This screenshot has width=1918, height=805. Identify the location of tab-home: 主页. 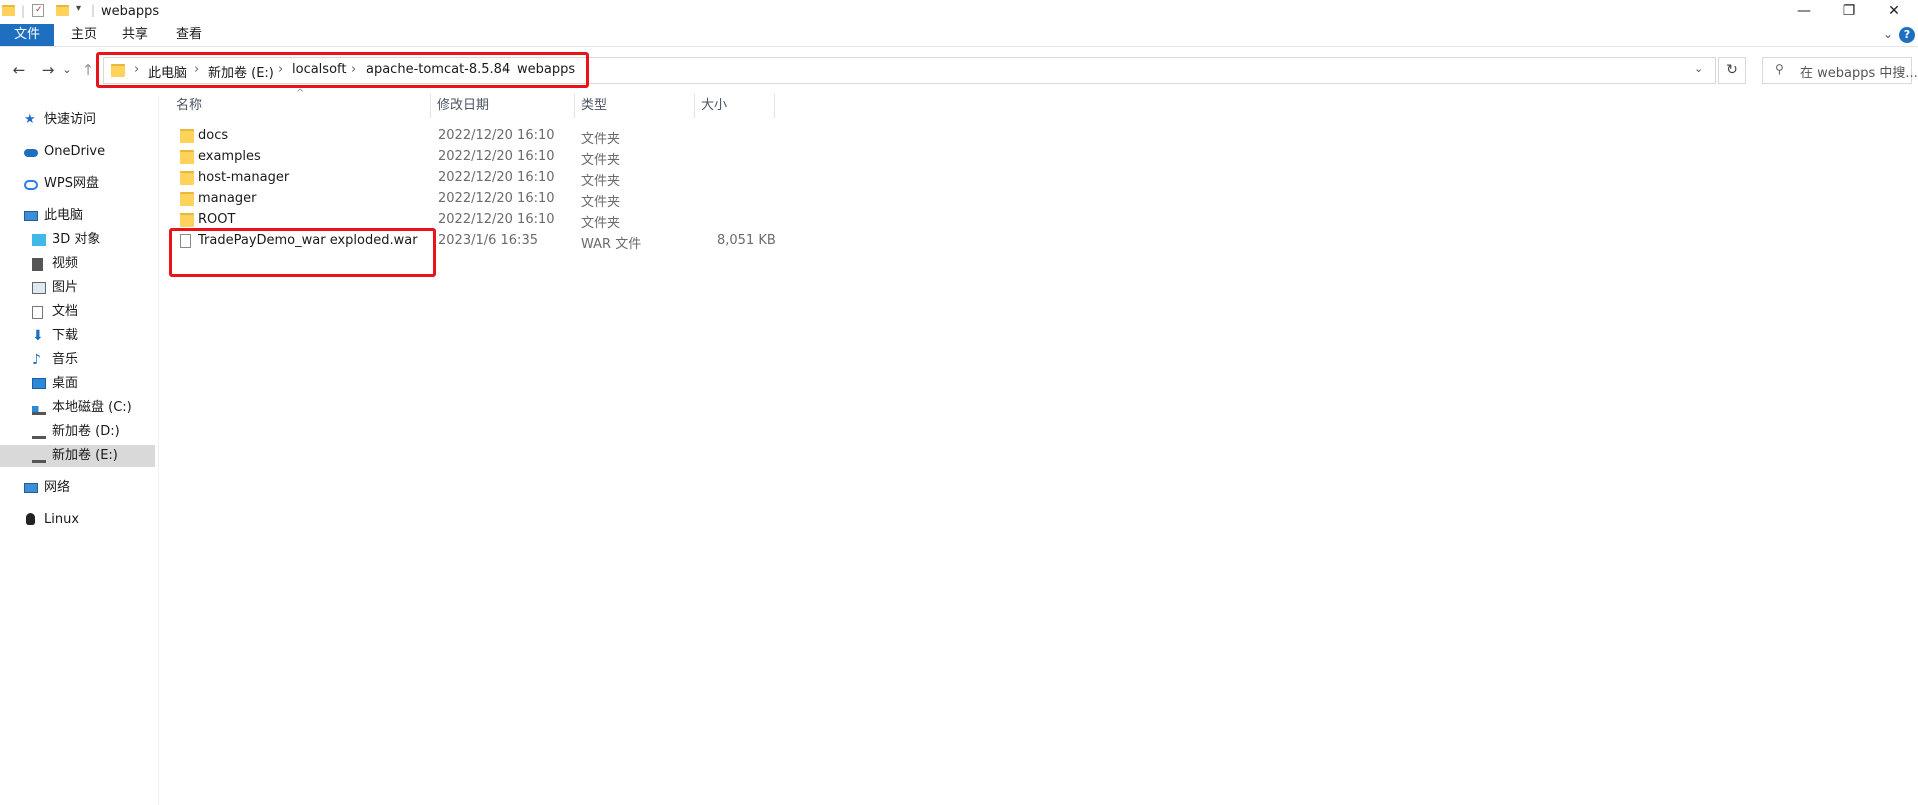
(84, 35).